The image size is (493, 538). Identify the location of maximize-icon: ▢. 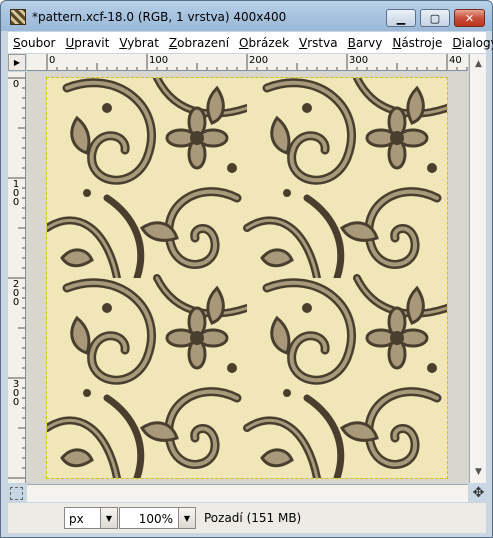
(435, 18).